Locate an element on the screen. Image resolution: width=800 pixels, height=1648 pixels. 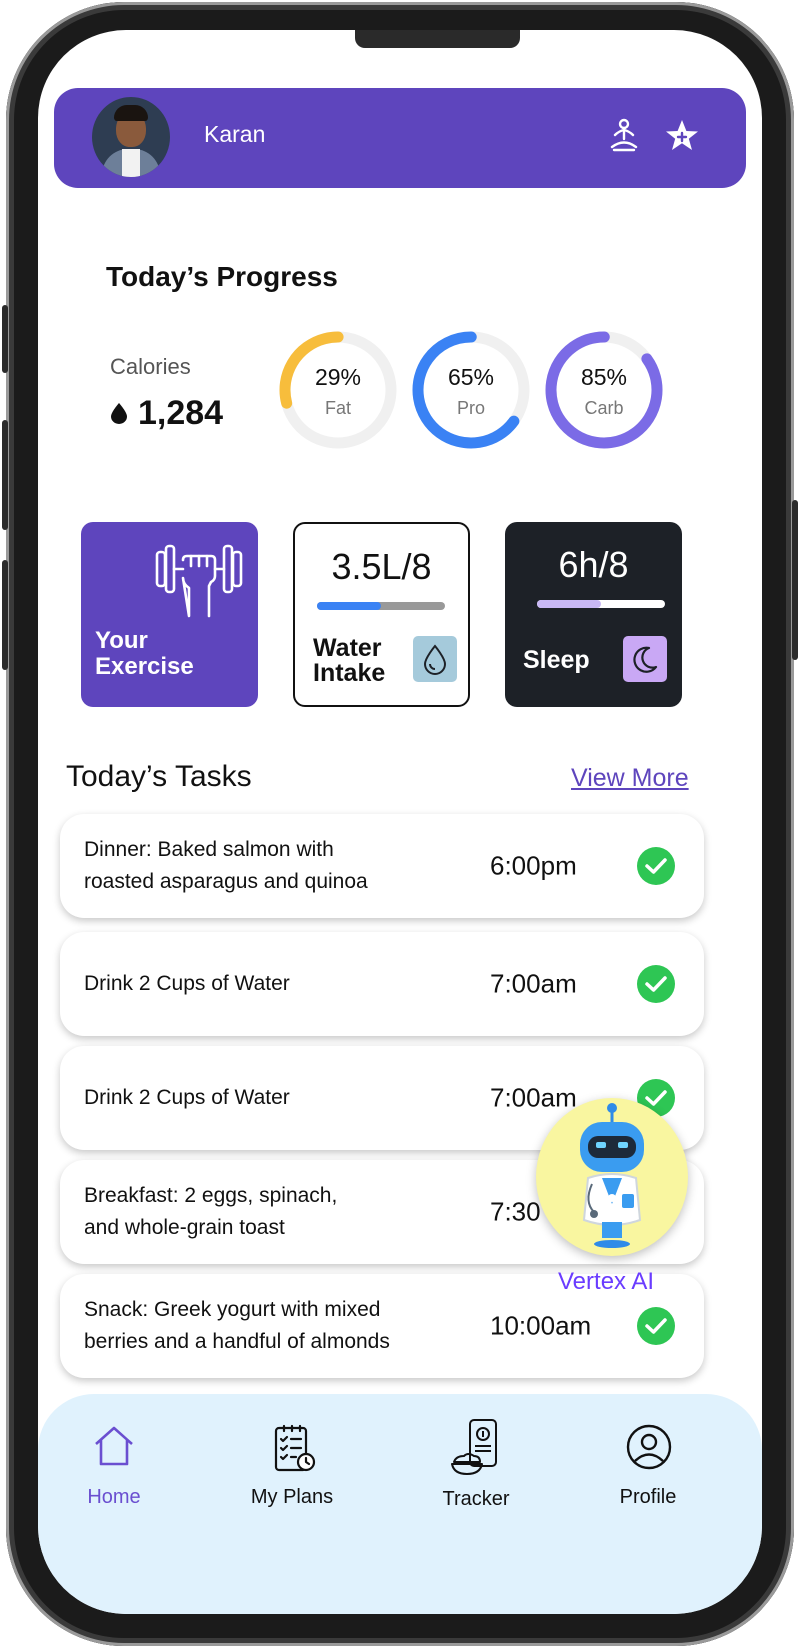
view-more-link: View More is located at coordinates (630, 778).